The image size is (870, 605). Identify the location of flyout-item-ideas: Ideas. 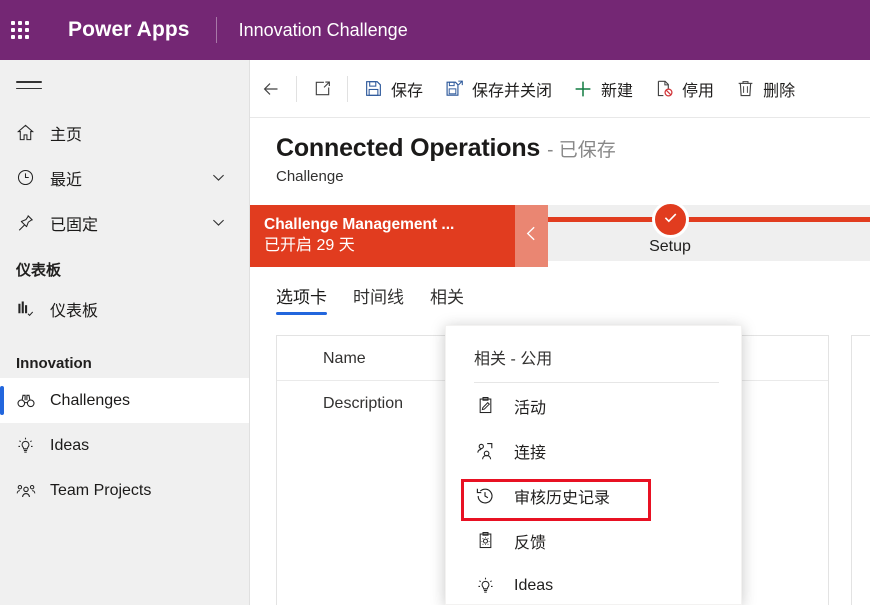
(593, 584).